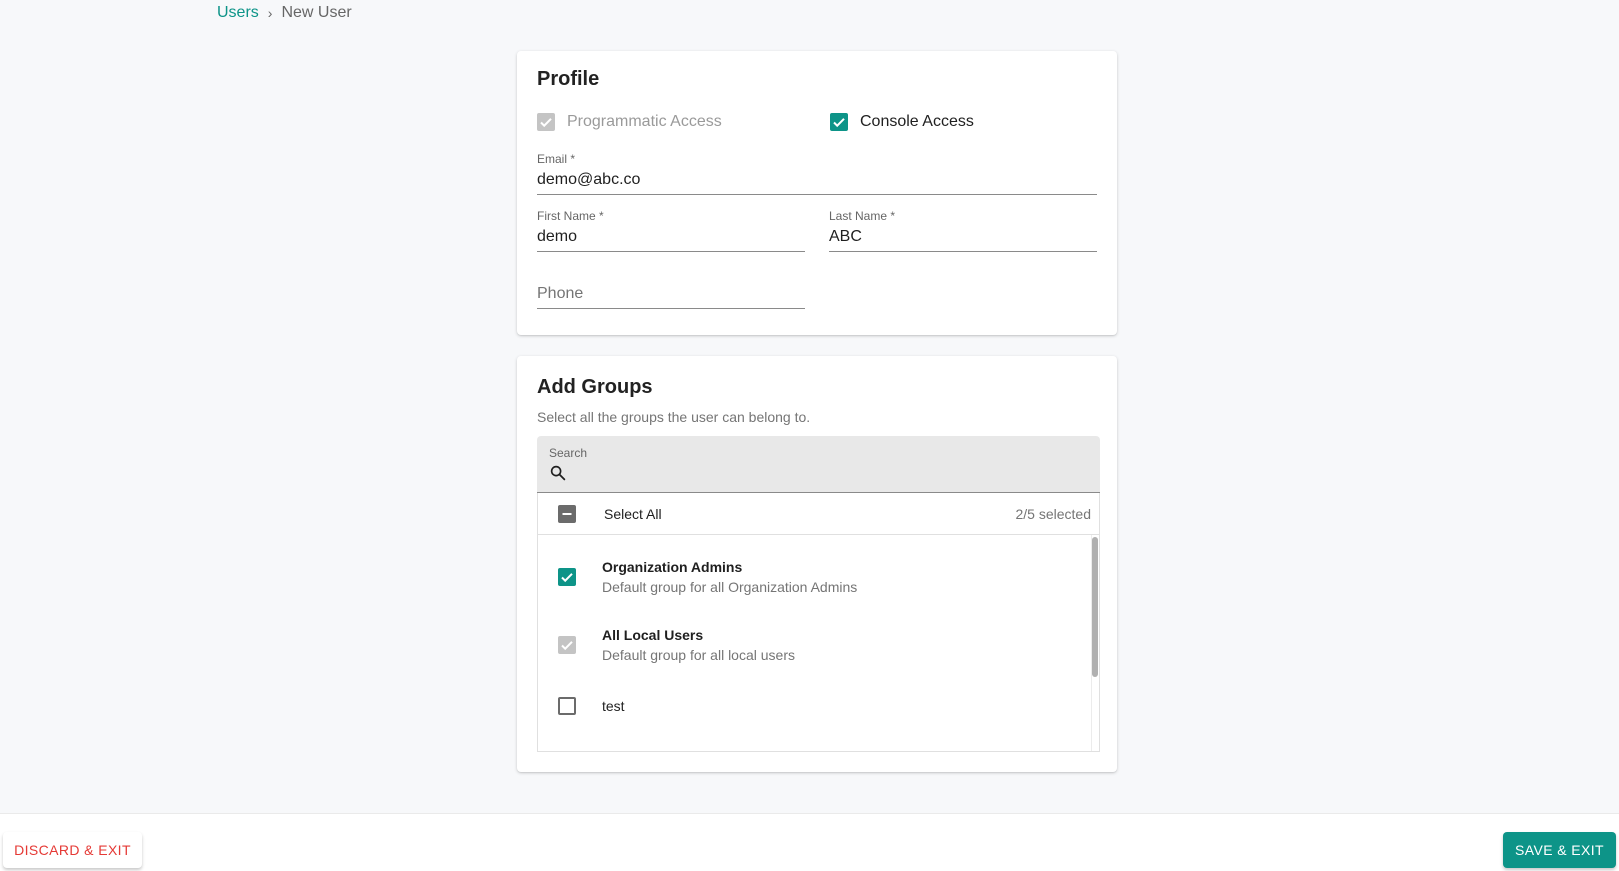 Image resolution: width=1619 pixels, height=871 pixels. What do you see at coordinates (817, 180) in the screenshot?
I see `email-input` at bounding box center [817, 180].